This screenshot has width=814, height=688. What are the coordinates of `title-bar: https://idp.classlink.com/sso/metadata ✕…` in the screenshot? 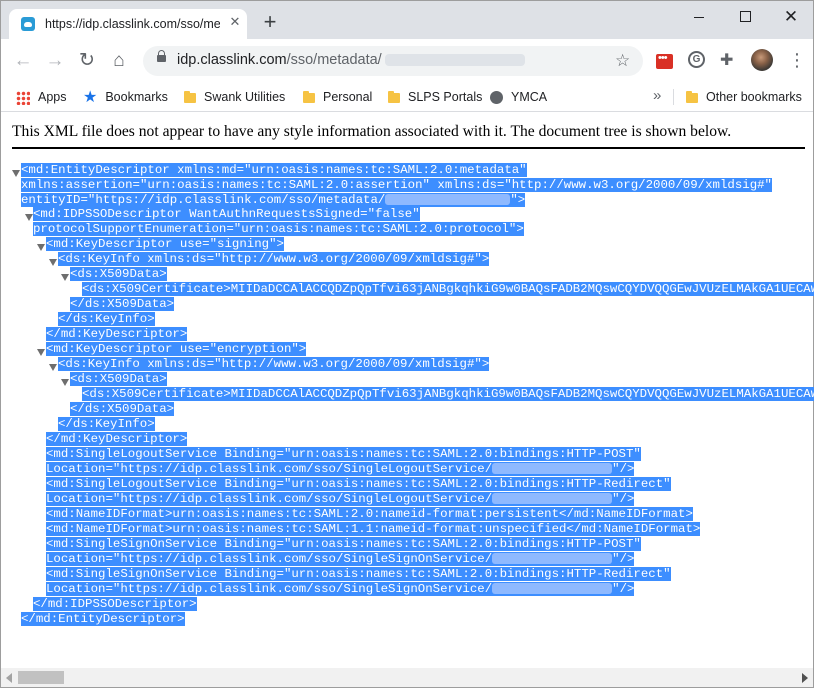 It's located at (407, 20).